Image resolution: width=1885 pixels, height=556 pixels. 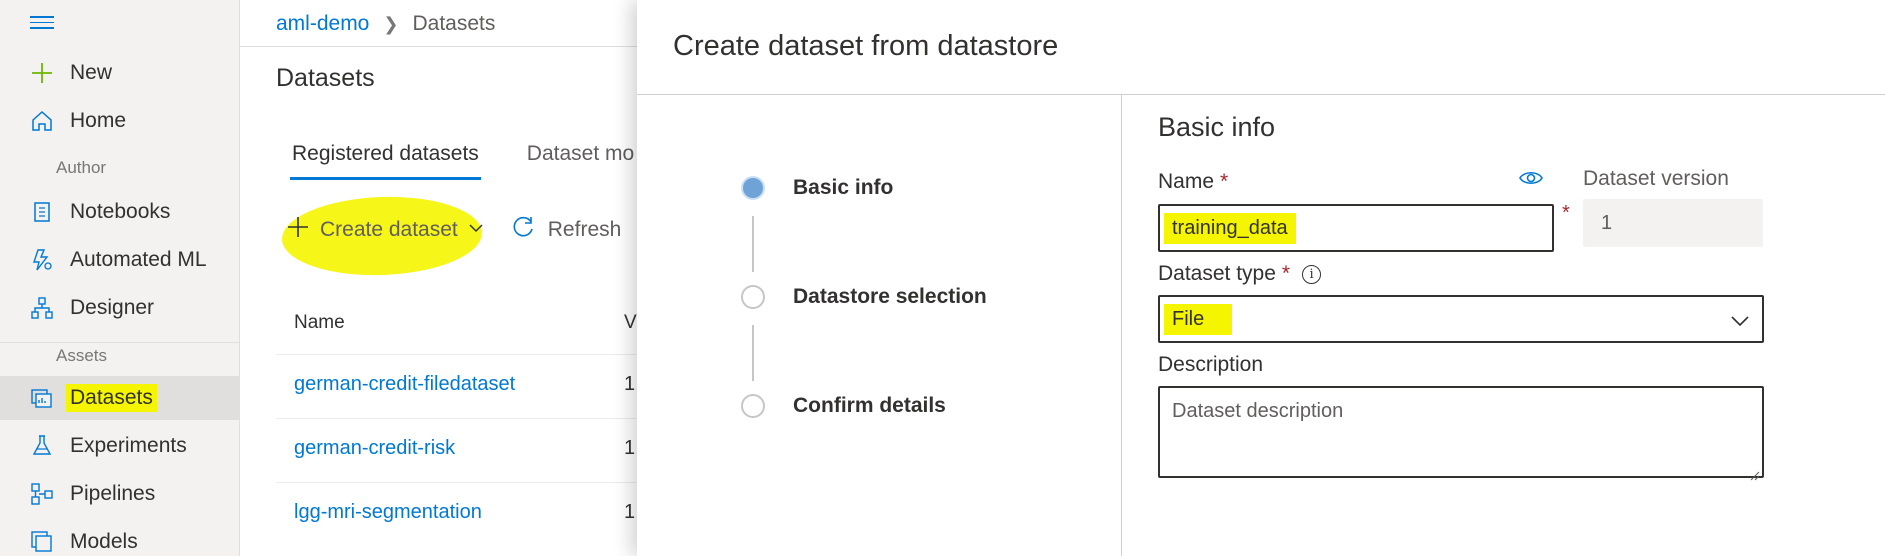 I want to click on notebook-icon, so click(x=42, y=212).